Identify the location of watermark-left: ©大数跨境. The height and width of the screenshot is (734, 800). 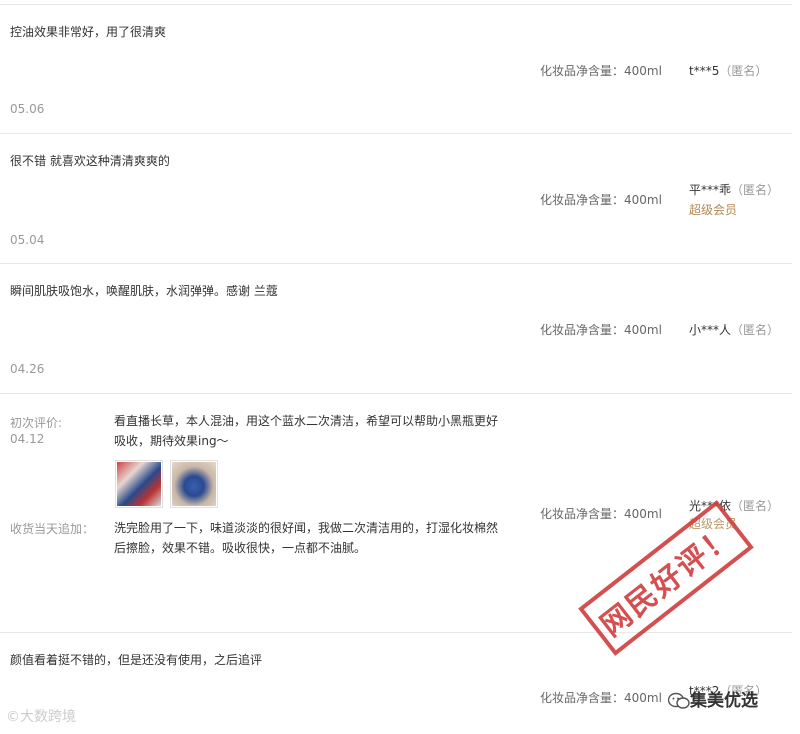
(41, 717).